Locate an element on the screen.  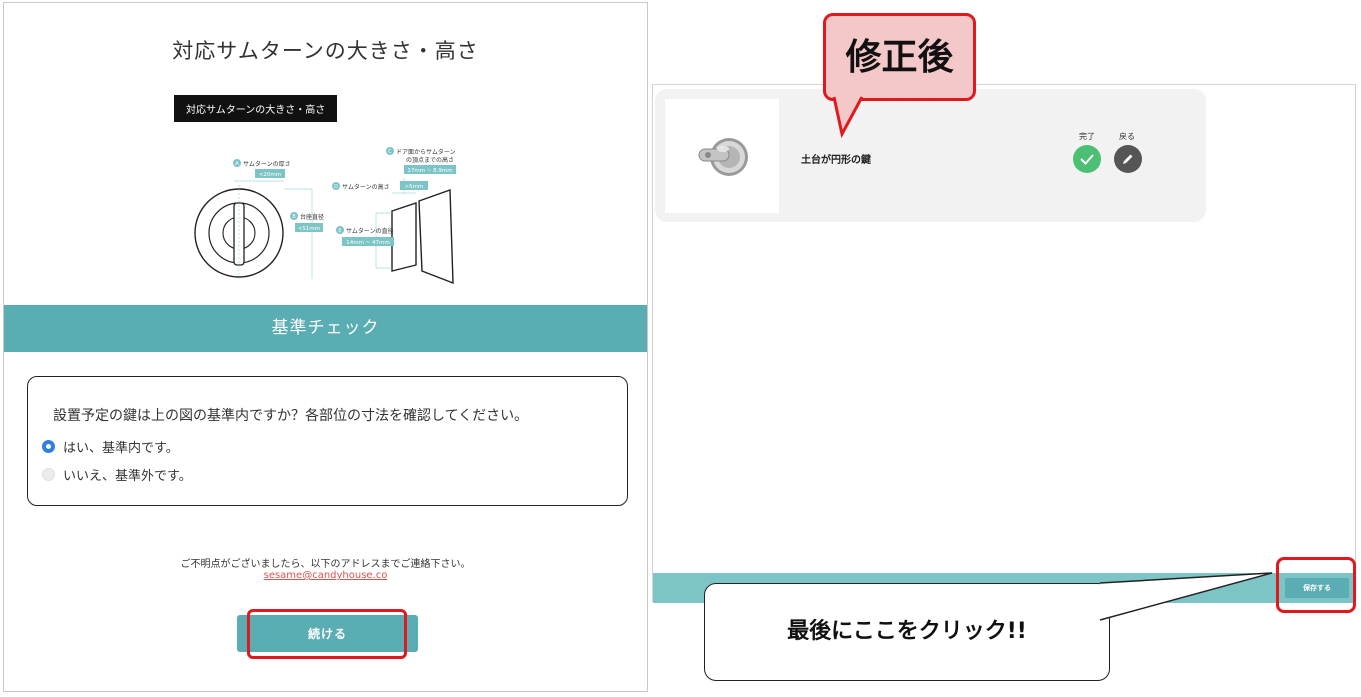
option-outside-criteria: いいえ、基準外です。 is located at coordinates (117, 474).